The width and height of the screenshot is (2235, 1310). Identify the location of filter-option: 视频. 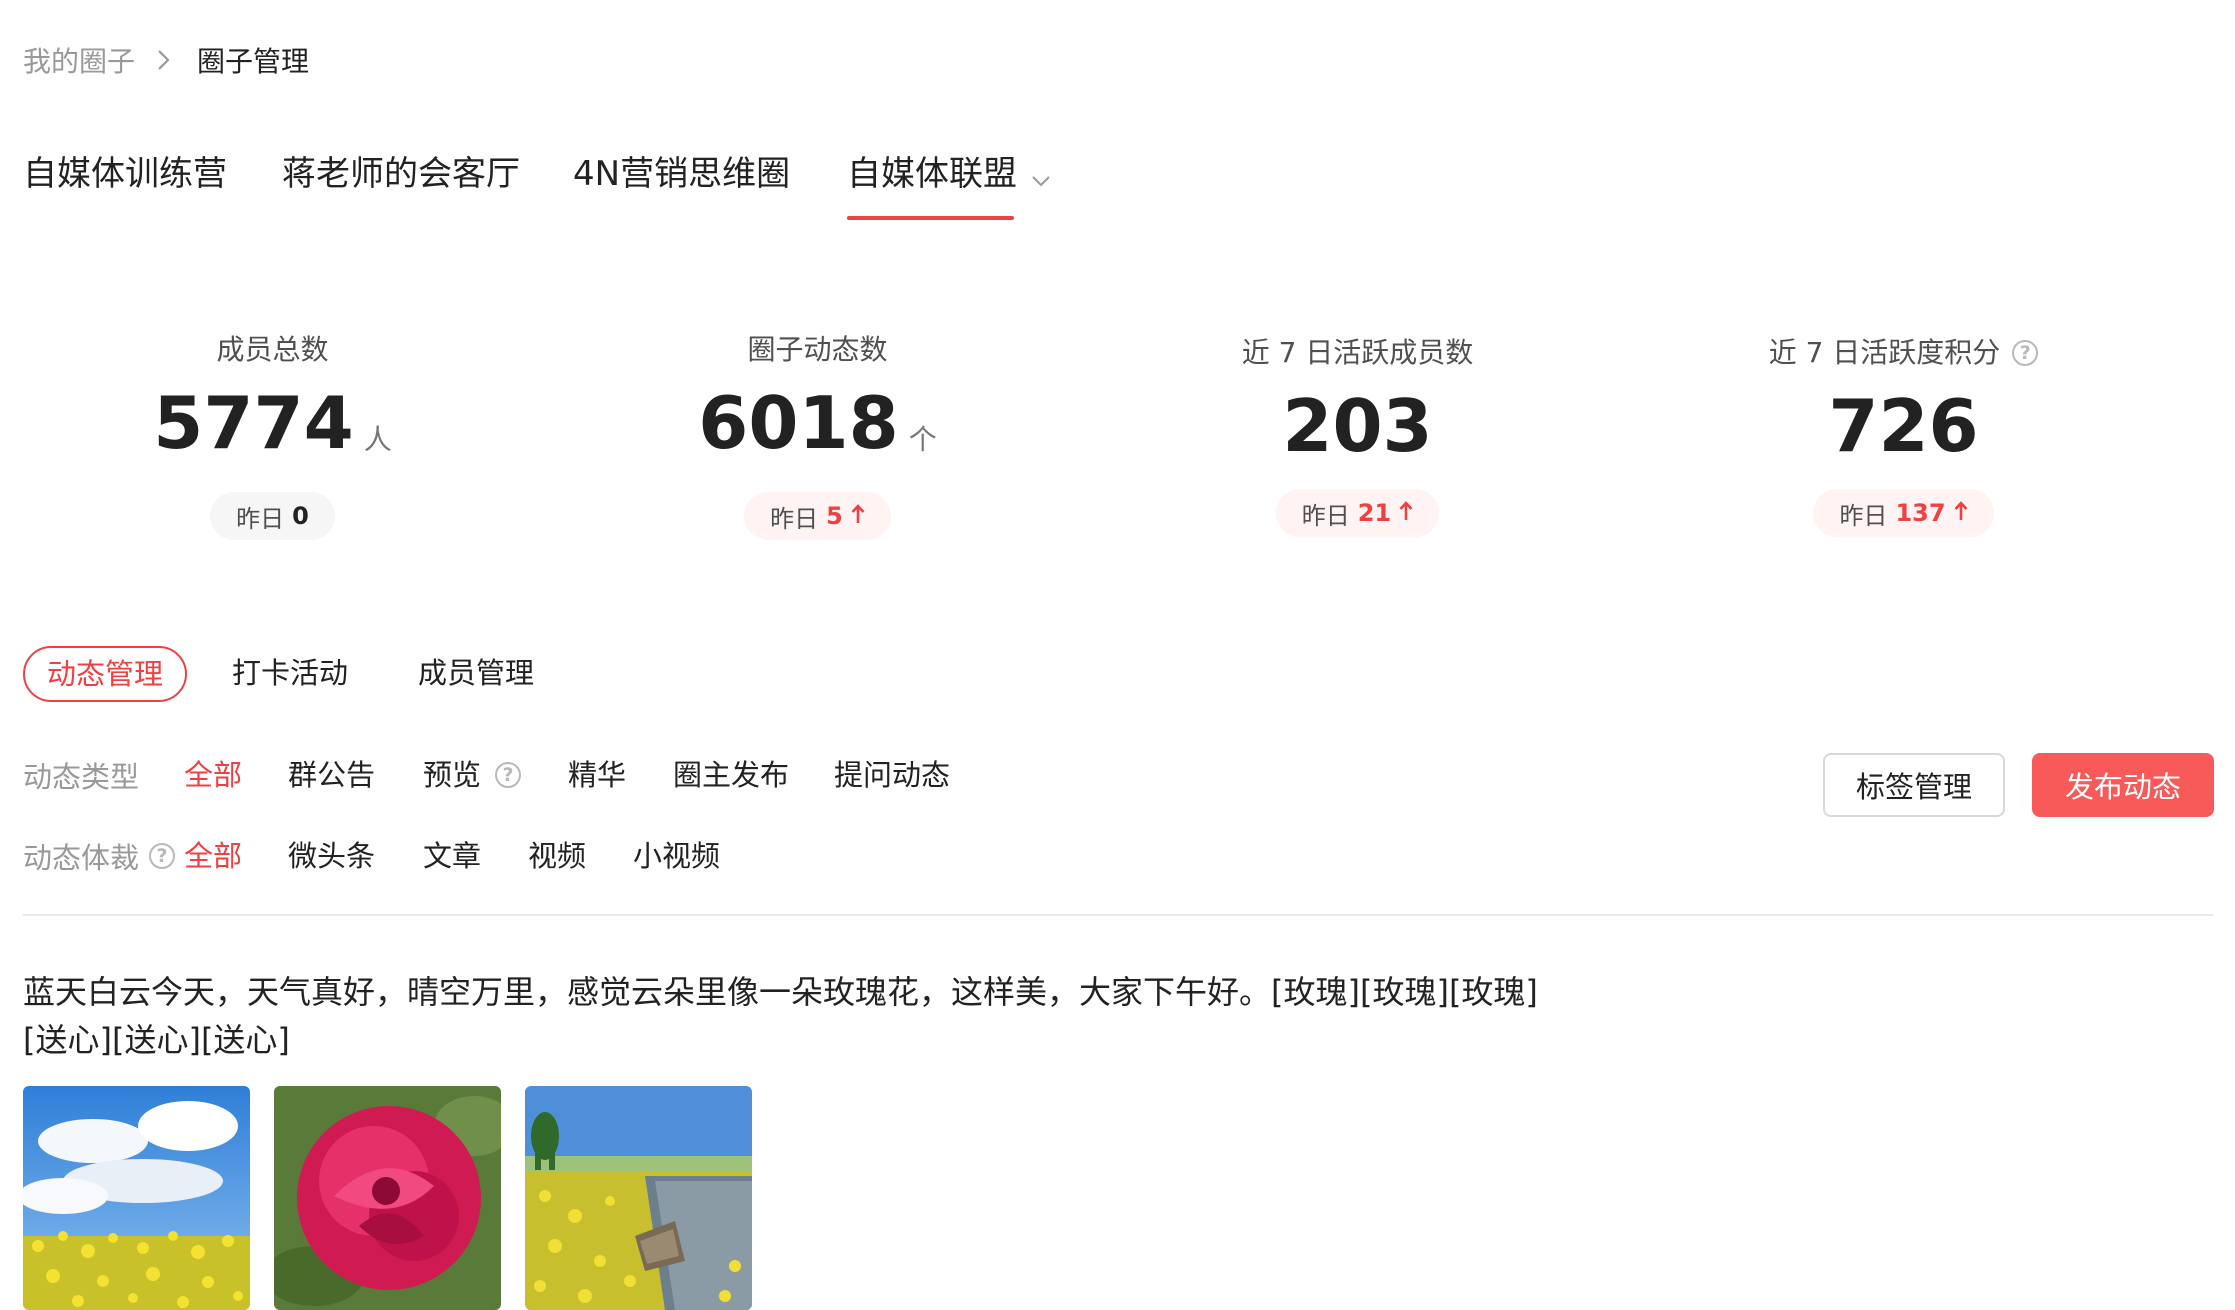
(557, 856).